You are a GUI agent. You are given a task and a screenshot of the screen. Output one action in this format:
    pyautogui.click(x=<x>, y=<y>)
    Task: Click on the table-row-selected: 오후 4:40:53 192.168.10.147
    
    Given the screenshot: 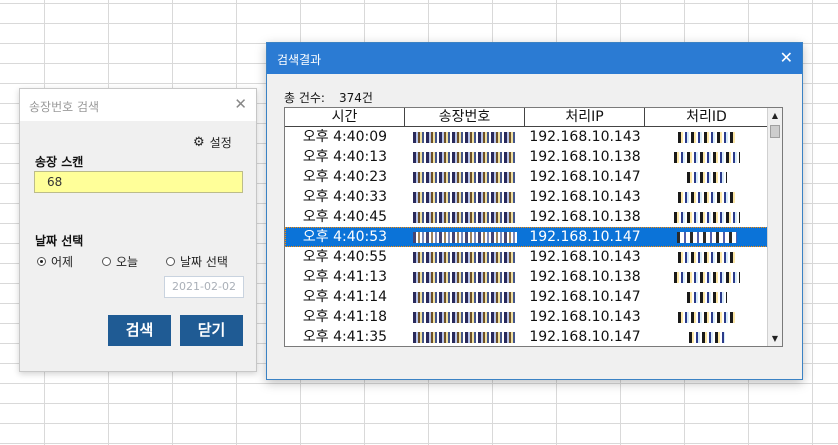 What is the action you would take?
    pyautogui.click(x=526, y=237)
    